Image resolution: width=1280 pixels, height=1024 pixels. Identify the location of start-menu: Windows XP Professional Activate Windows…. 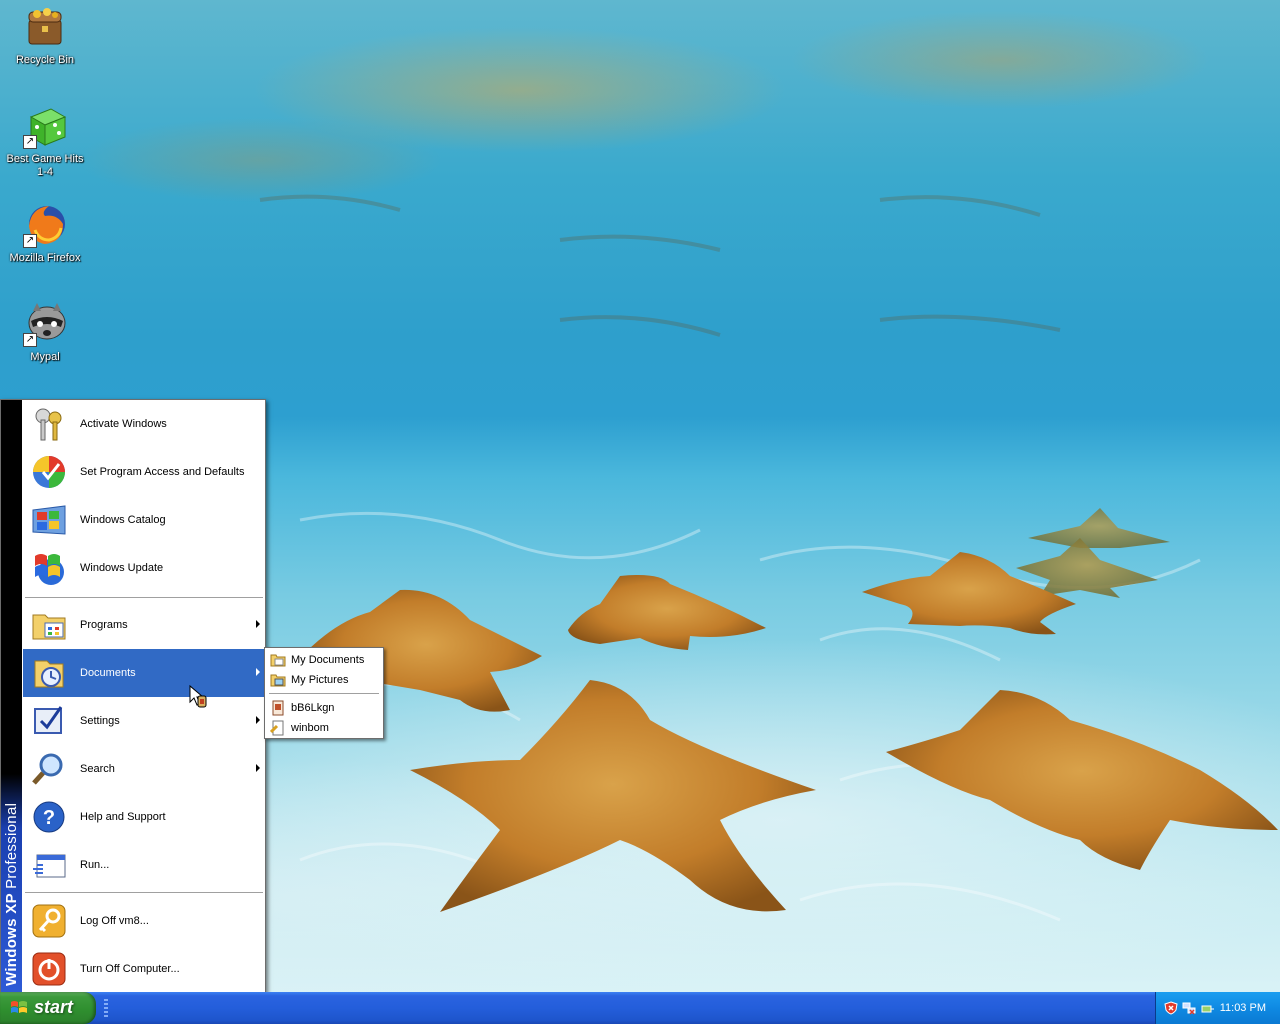
(133, 696).